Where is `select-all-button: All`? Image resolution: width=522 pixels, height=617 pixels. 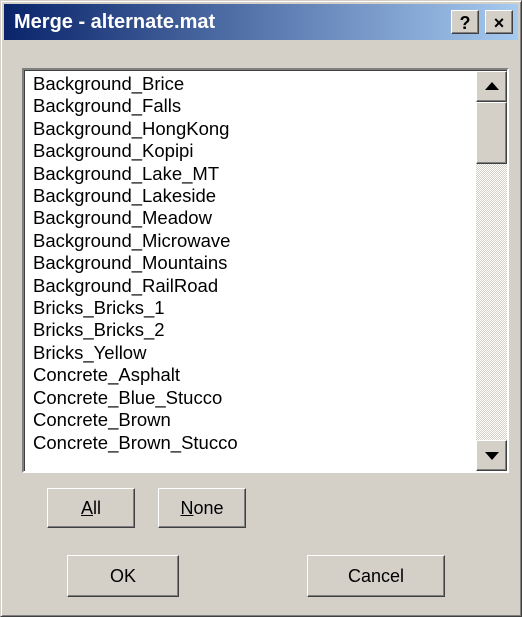
select-all-button: All is located at coordinates (91, 508).